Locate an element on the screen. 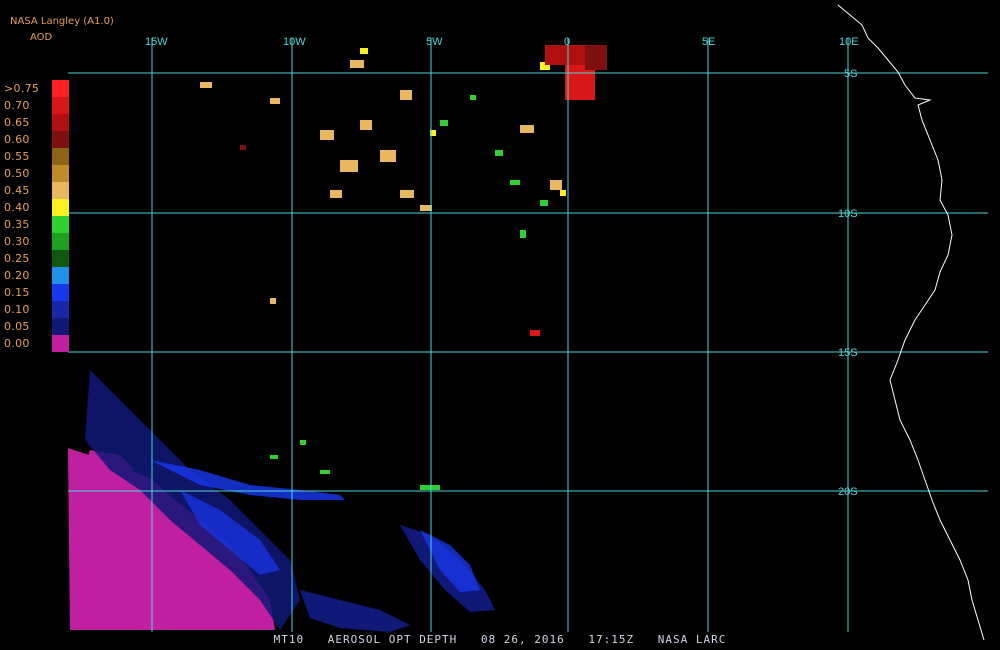 This screenshot has height=650, width=1000. legend-row: >0.75 is located at coordinates (36, 88).